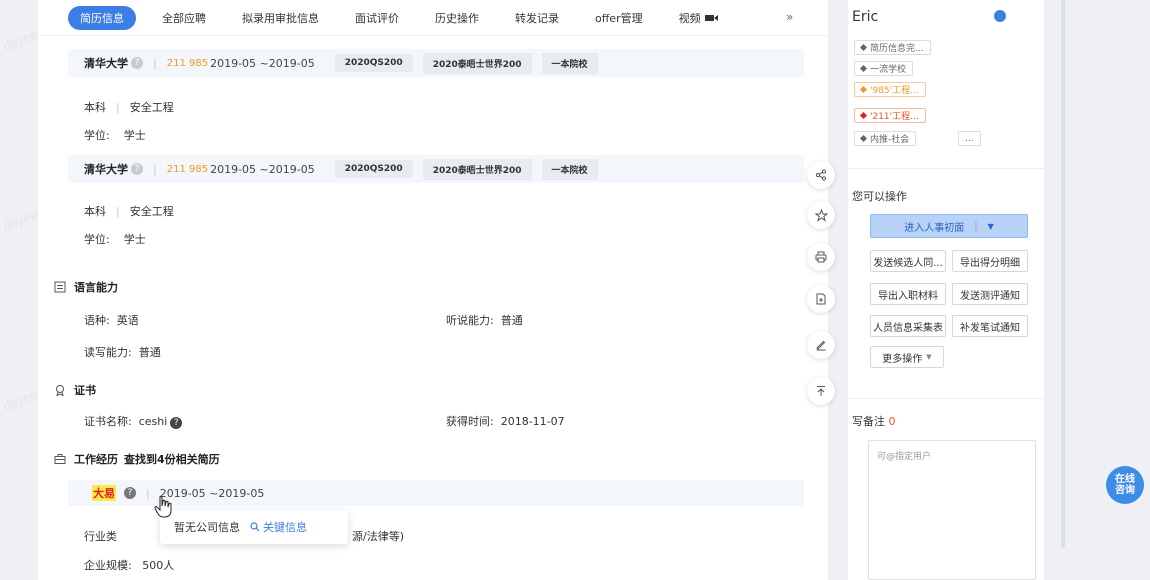 The image size is (1150, 580). What do you see at coordinates (60, 459) in the screenshot?
I see `briefcase-icon` at bounding box center [60, 459].